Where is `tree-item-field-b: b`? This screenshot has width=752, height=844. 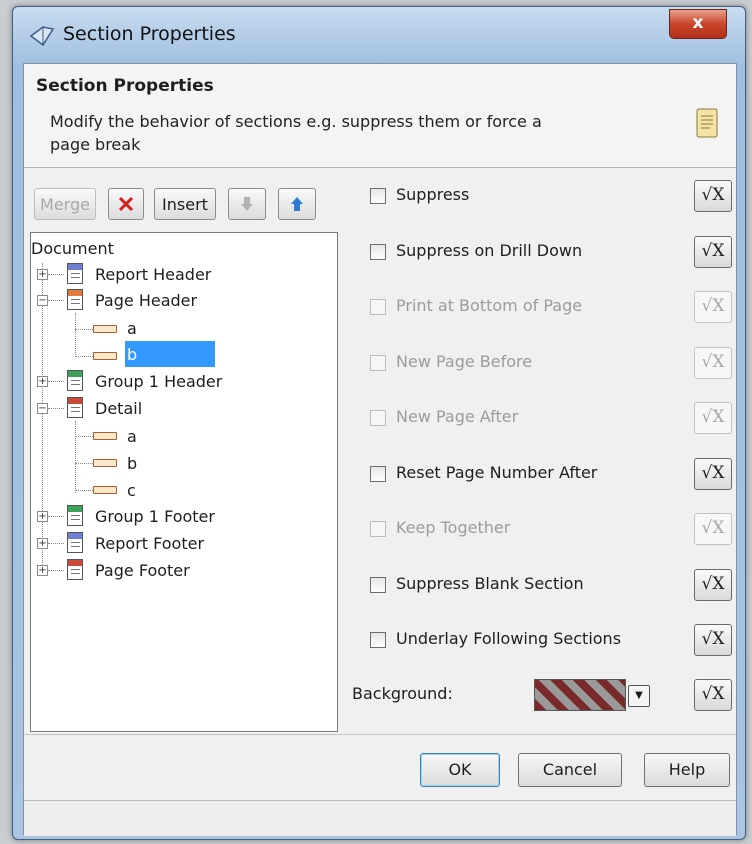
tree-item-field-b: b is located at coordinates (132, 463).